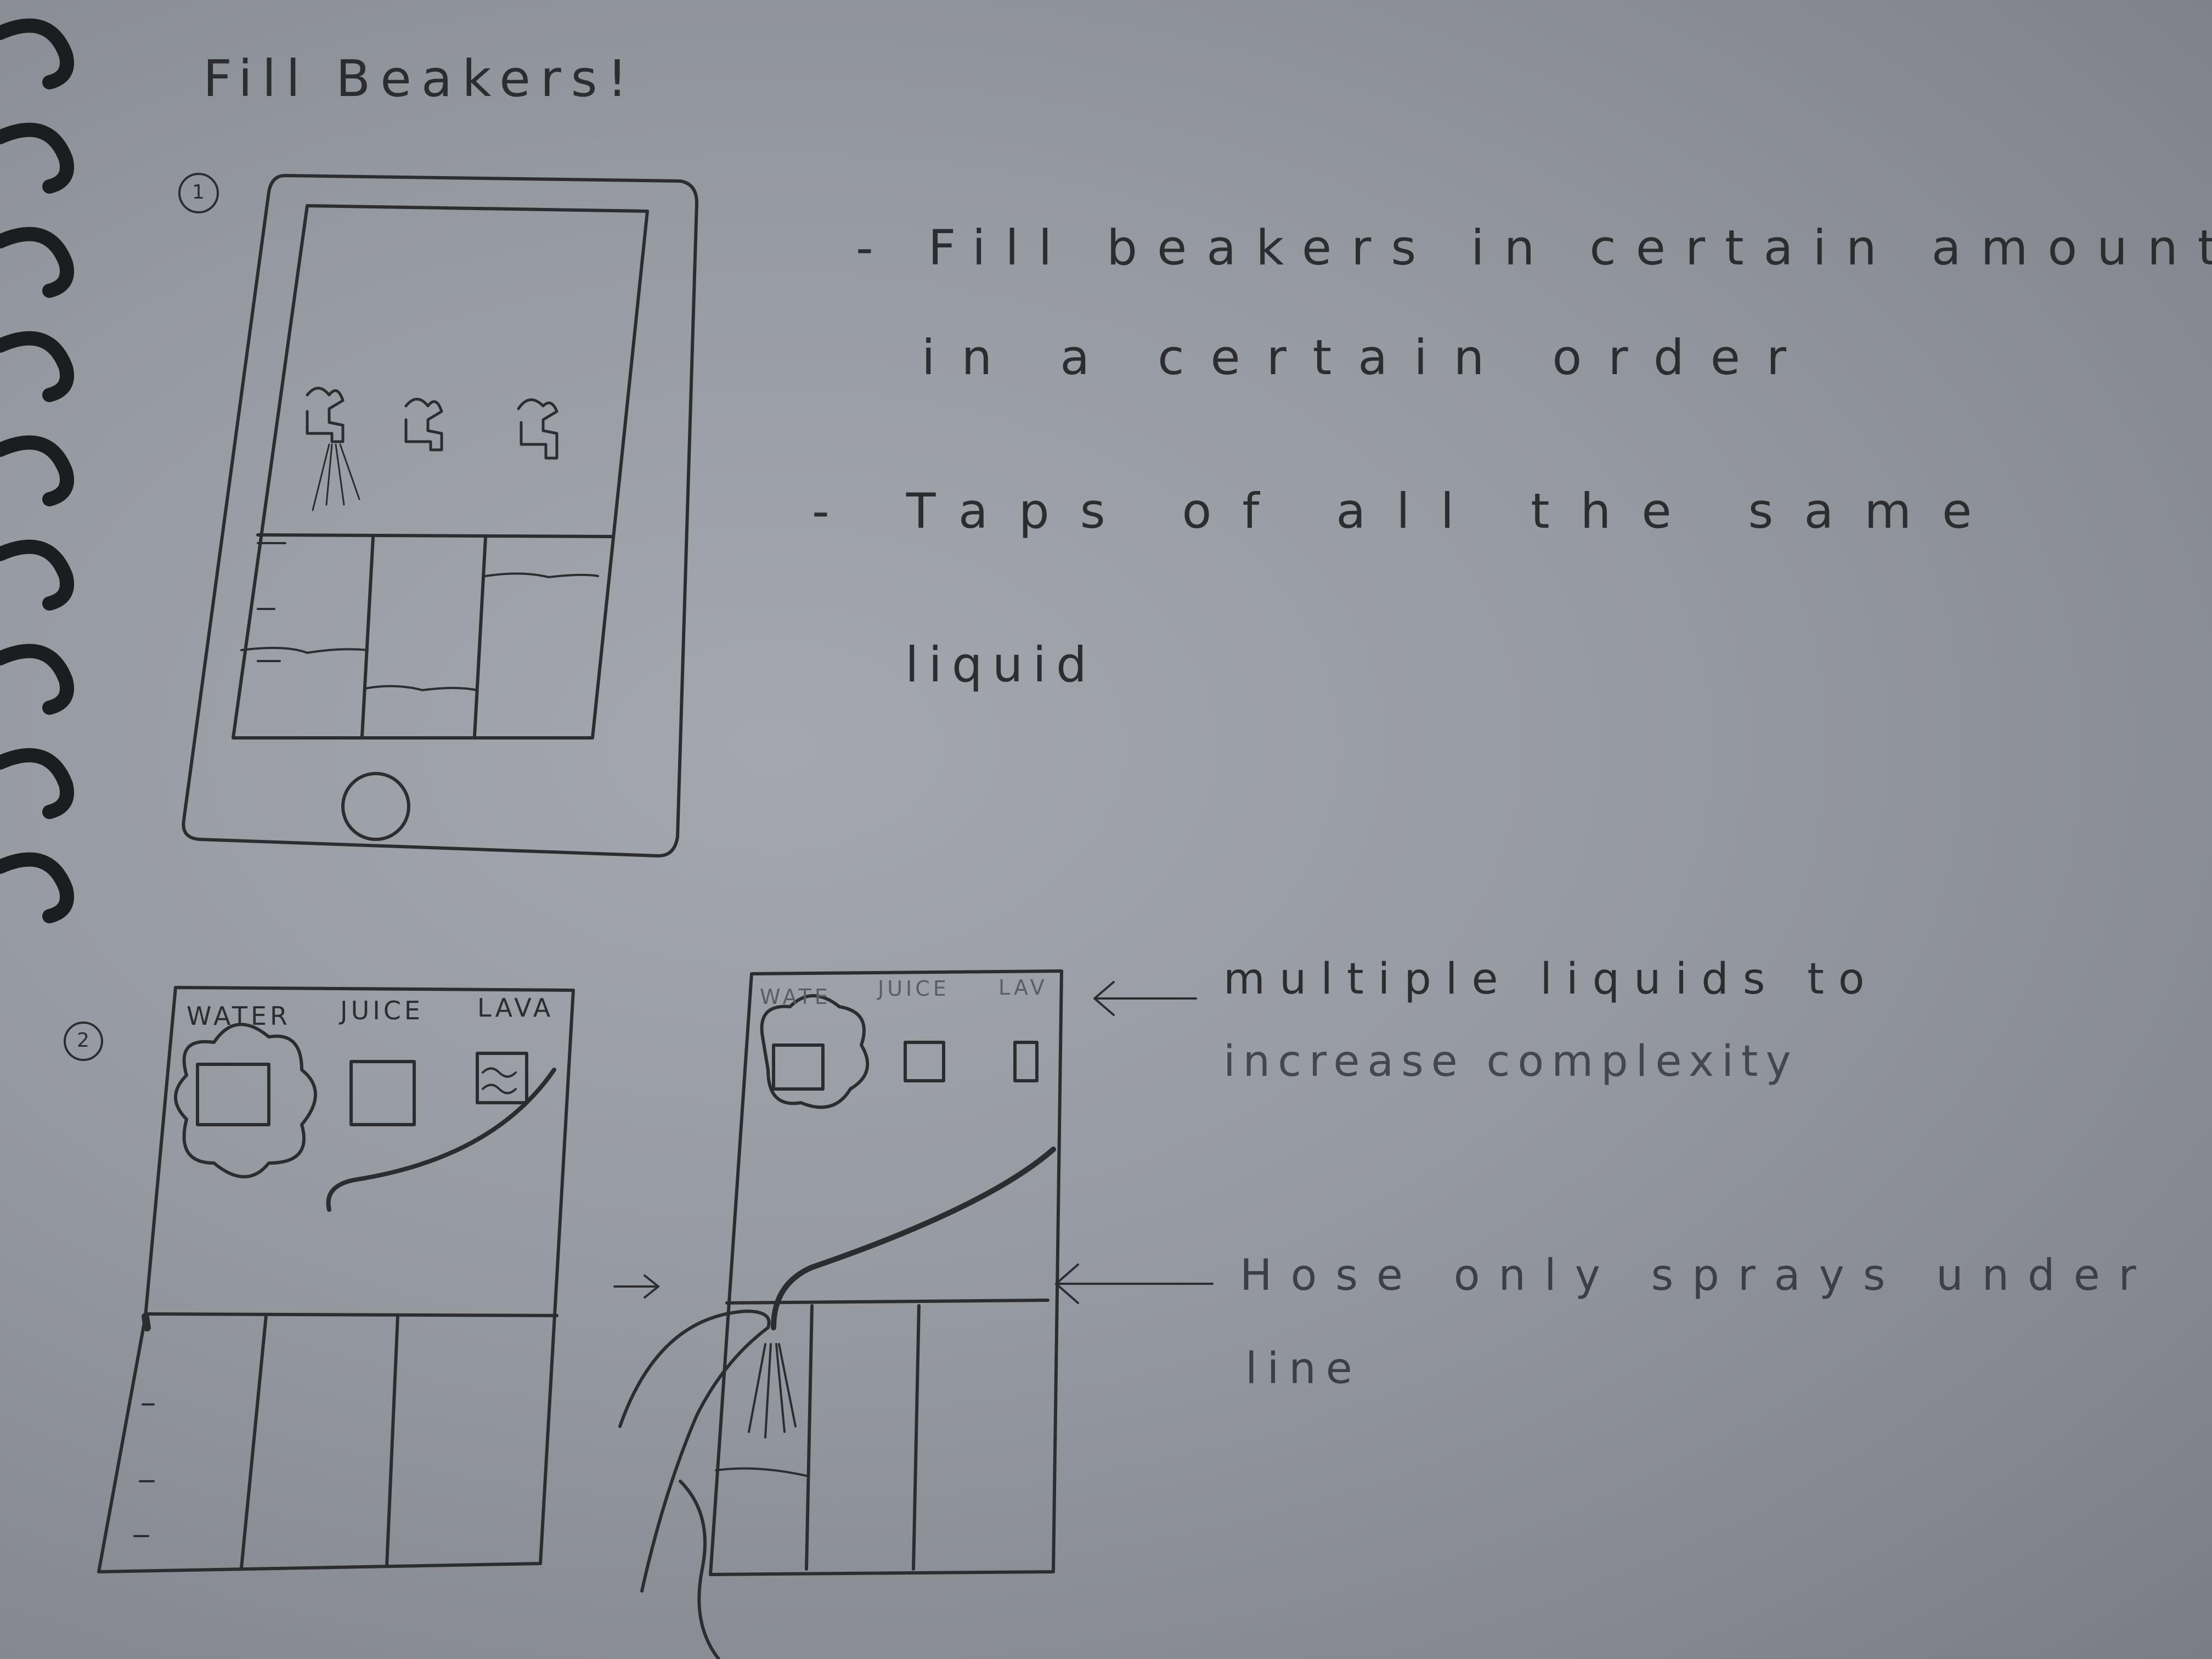 This screenshot has height=1659, width=2212. Describe the element at coordinates (319, 1279) in the screenshot. I see `phone-screen-sketch-a` at that location.